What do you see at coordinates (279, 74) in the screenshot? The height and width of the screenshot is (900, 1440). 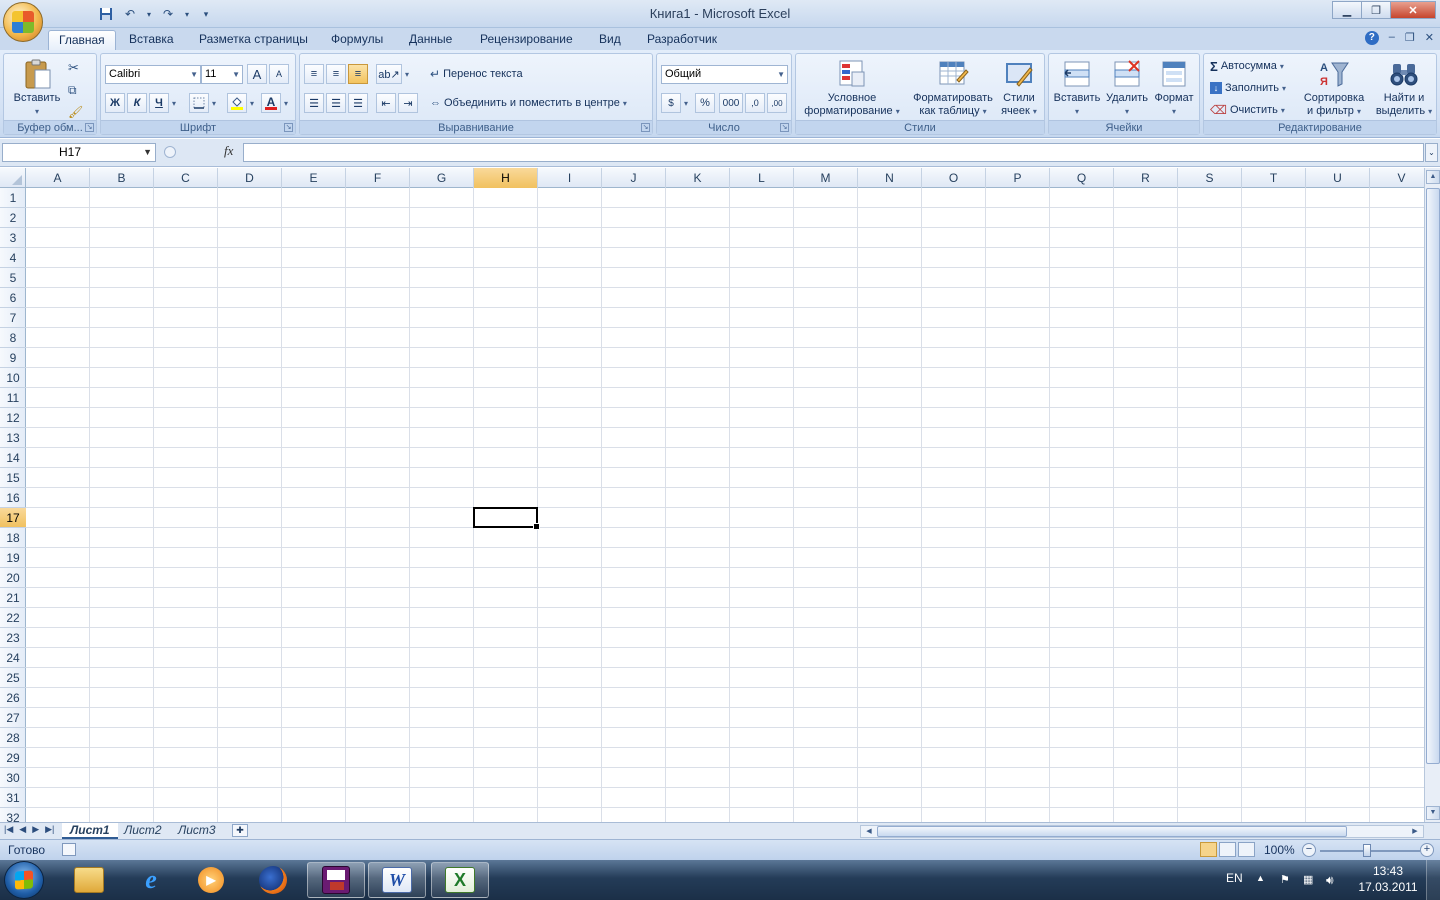 I see `shrink-font-button: A` at bounding box center [279, 74].